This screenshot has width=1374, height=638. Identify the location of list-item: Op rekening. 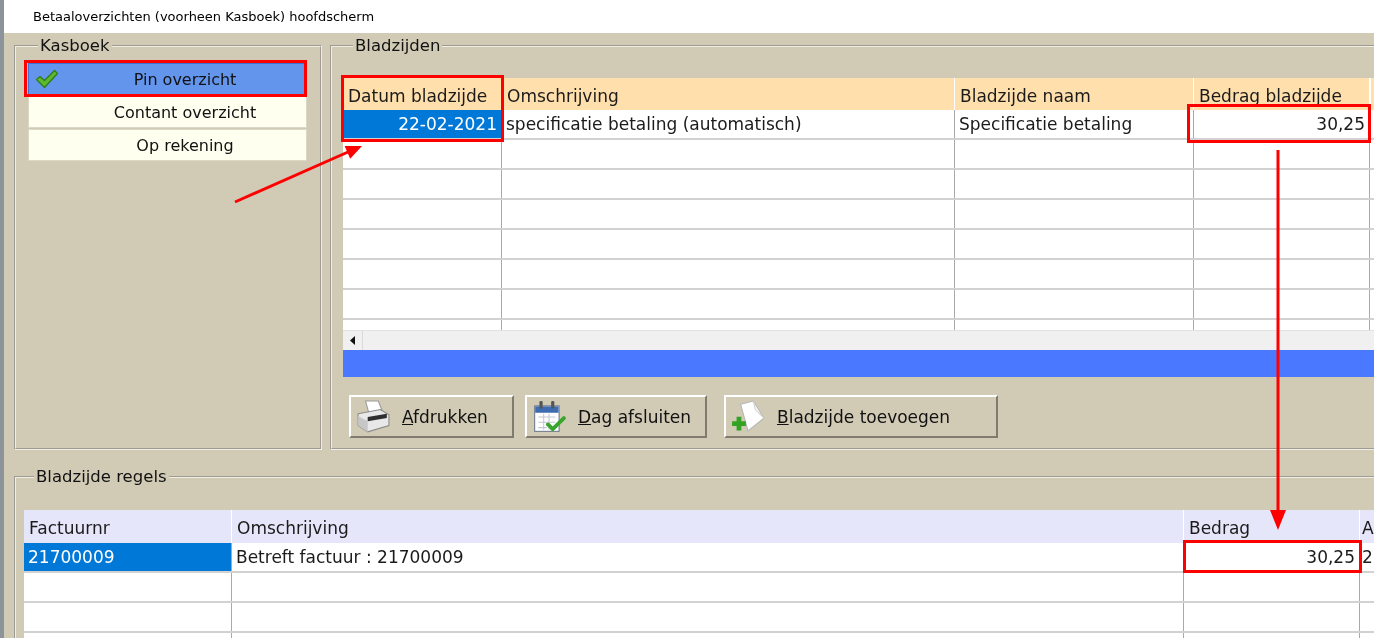
(167, 145).